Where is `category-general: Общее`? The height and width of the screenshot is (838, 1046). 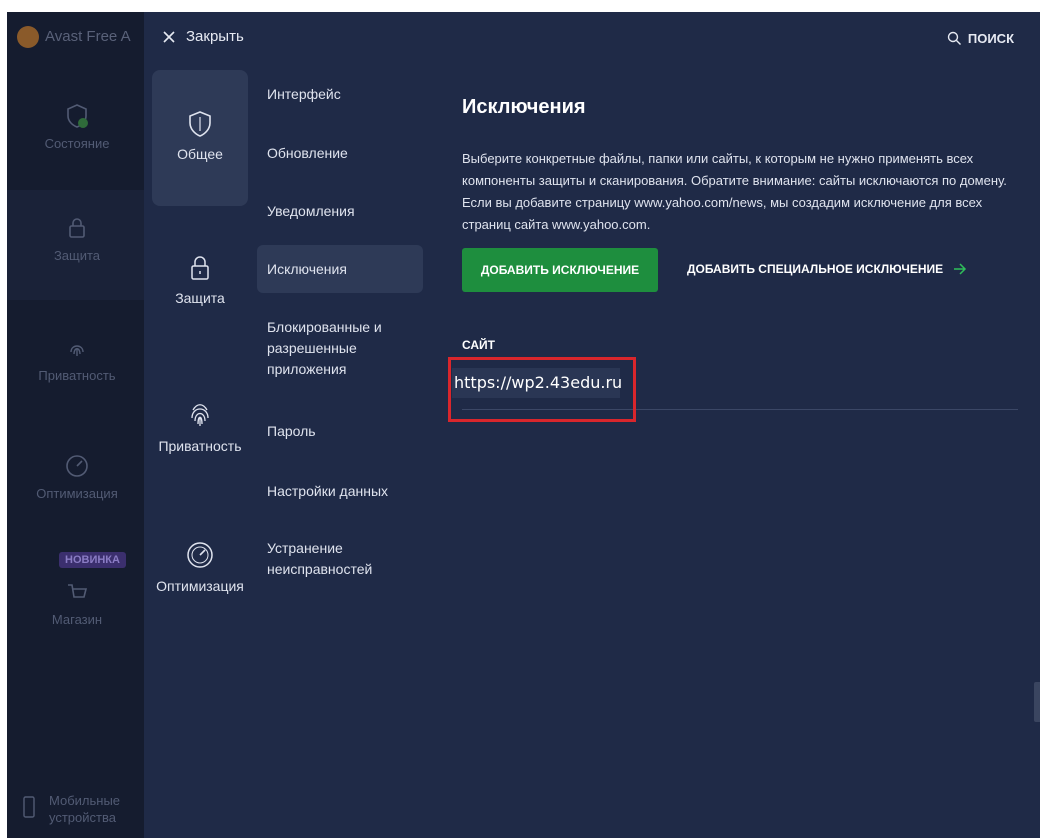 category-general: Общее is located at coordinates (200, 138).